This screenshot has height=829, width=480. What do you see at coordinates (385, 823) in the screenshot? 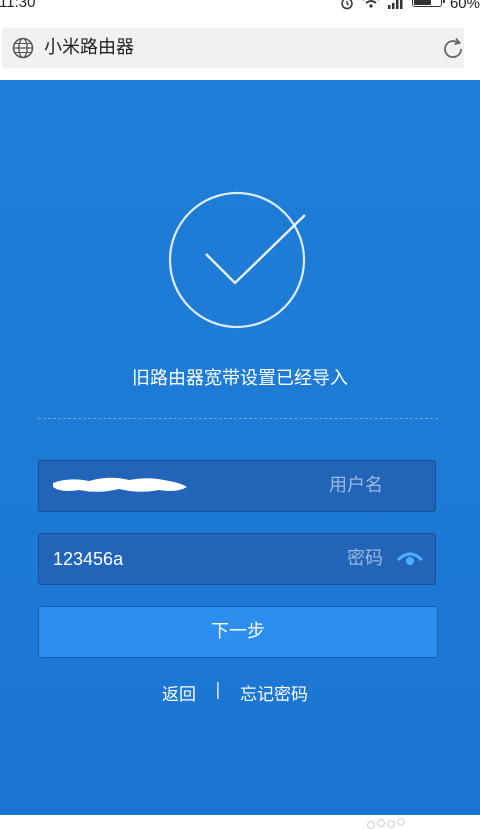
I see `watermark-icon` at bounding box center [385, 823].